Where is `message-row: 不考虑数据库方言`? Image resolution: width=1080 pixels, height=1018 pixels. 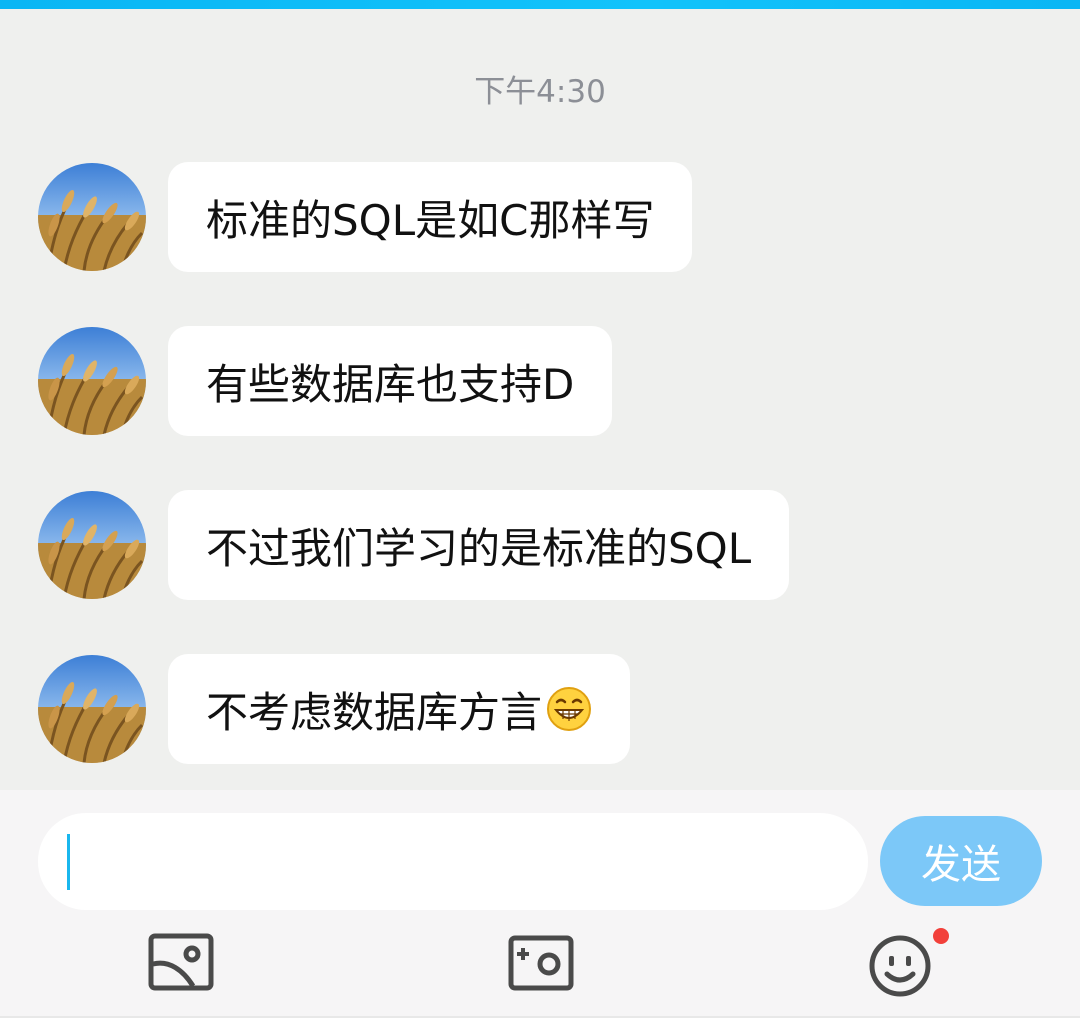 message-row: 不考虑数据库方言 is located at coordinates (540, 710).